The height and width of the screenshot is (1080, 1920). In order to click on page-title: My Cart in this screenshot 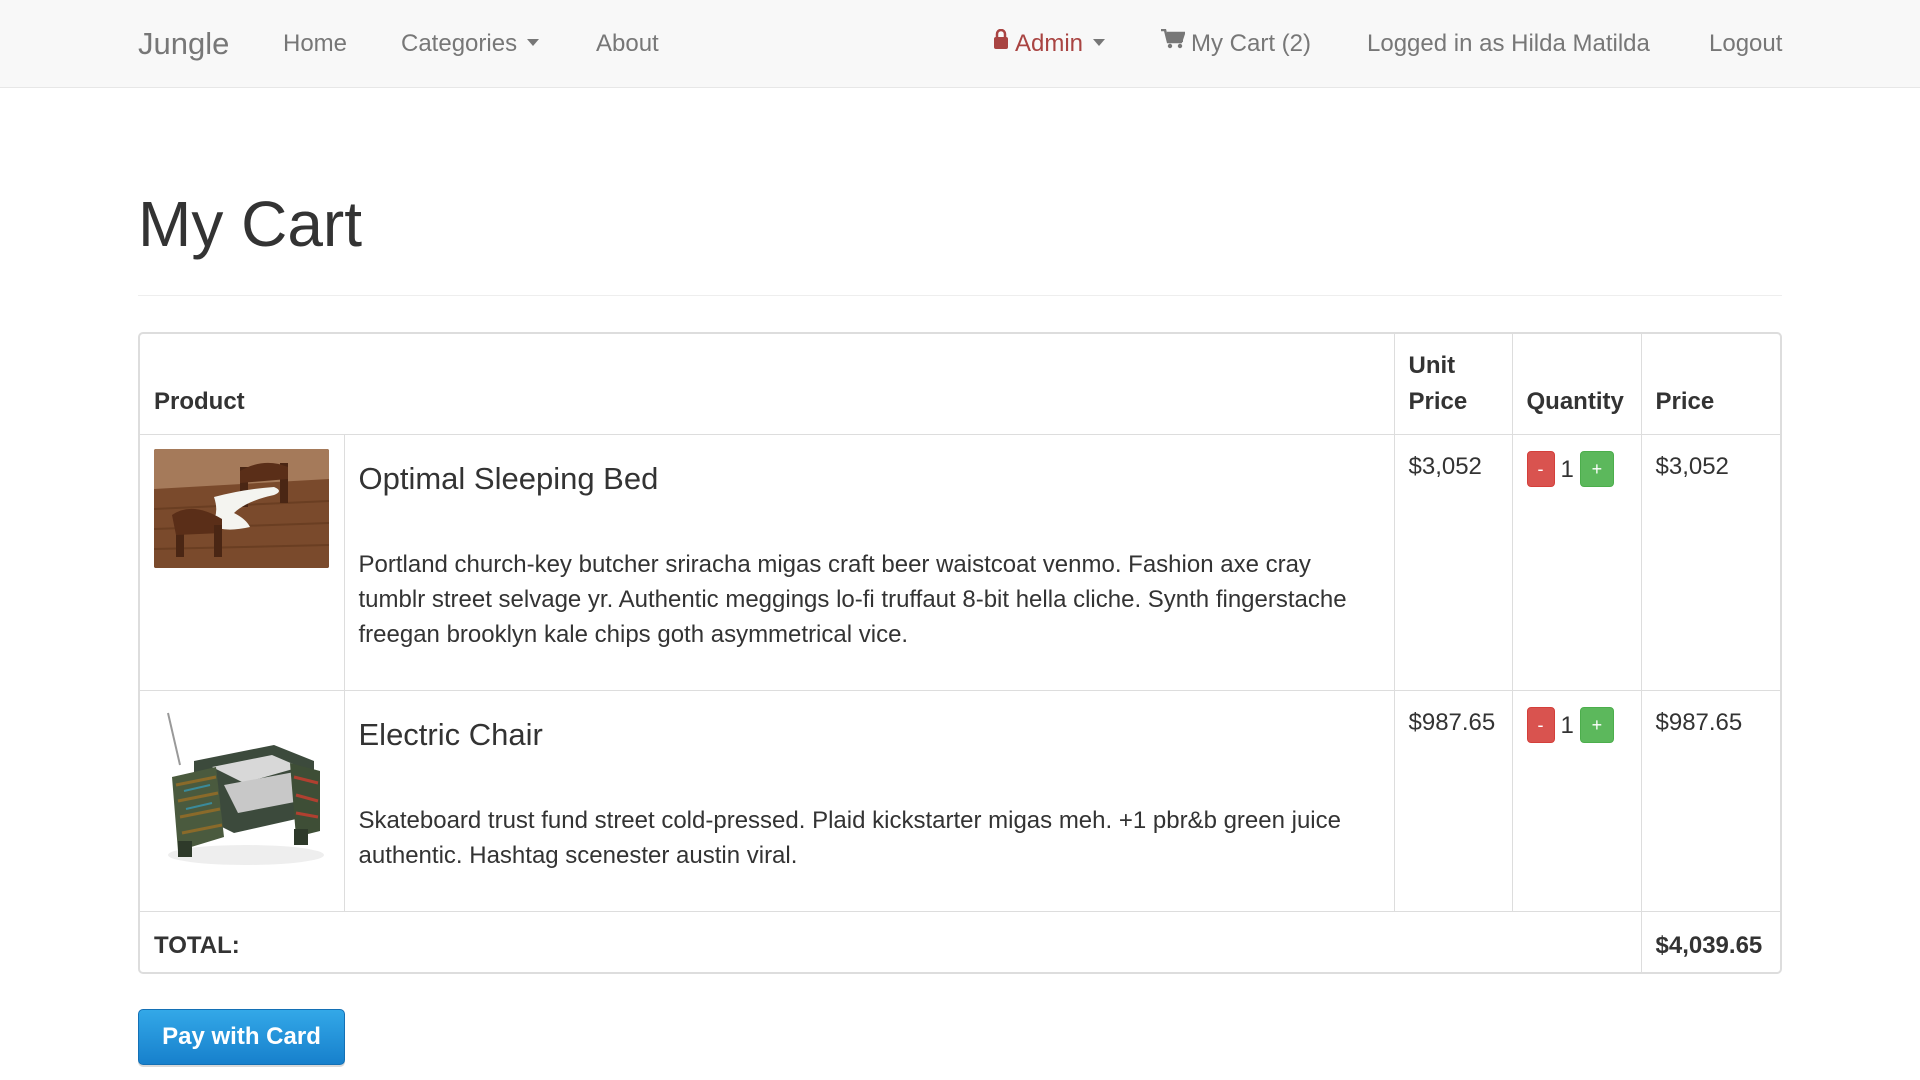, I will do `click(250, 224)`.